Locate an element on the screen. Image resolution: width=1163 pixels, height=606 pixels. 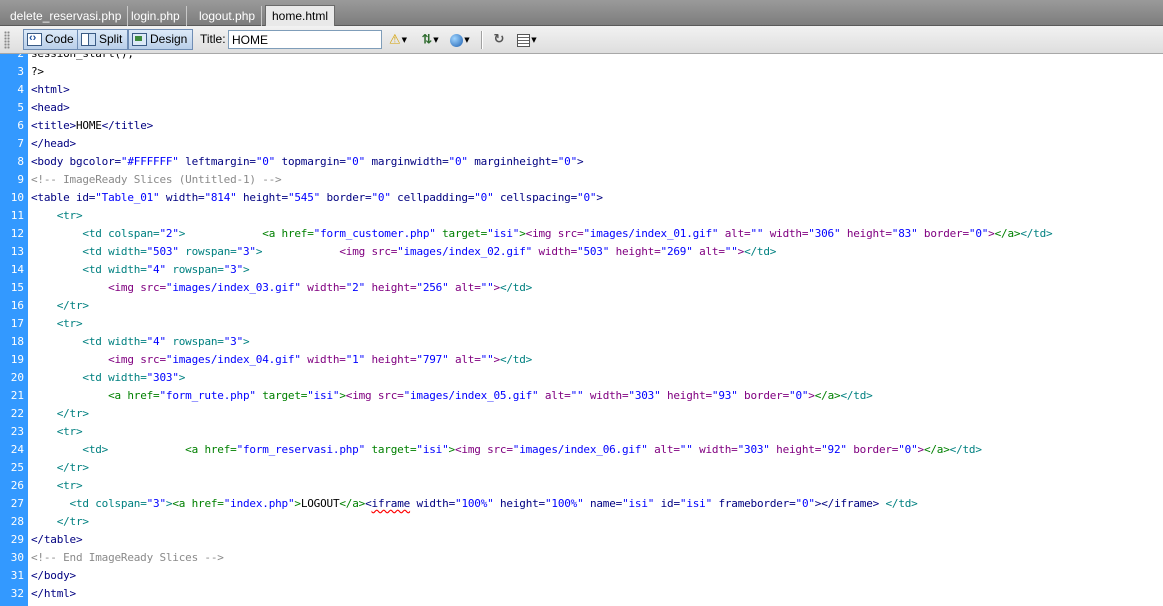
file-management-icon: ⇅ is located at coordinates (427, 40).